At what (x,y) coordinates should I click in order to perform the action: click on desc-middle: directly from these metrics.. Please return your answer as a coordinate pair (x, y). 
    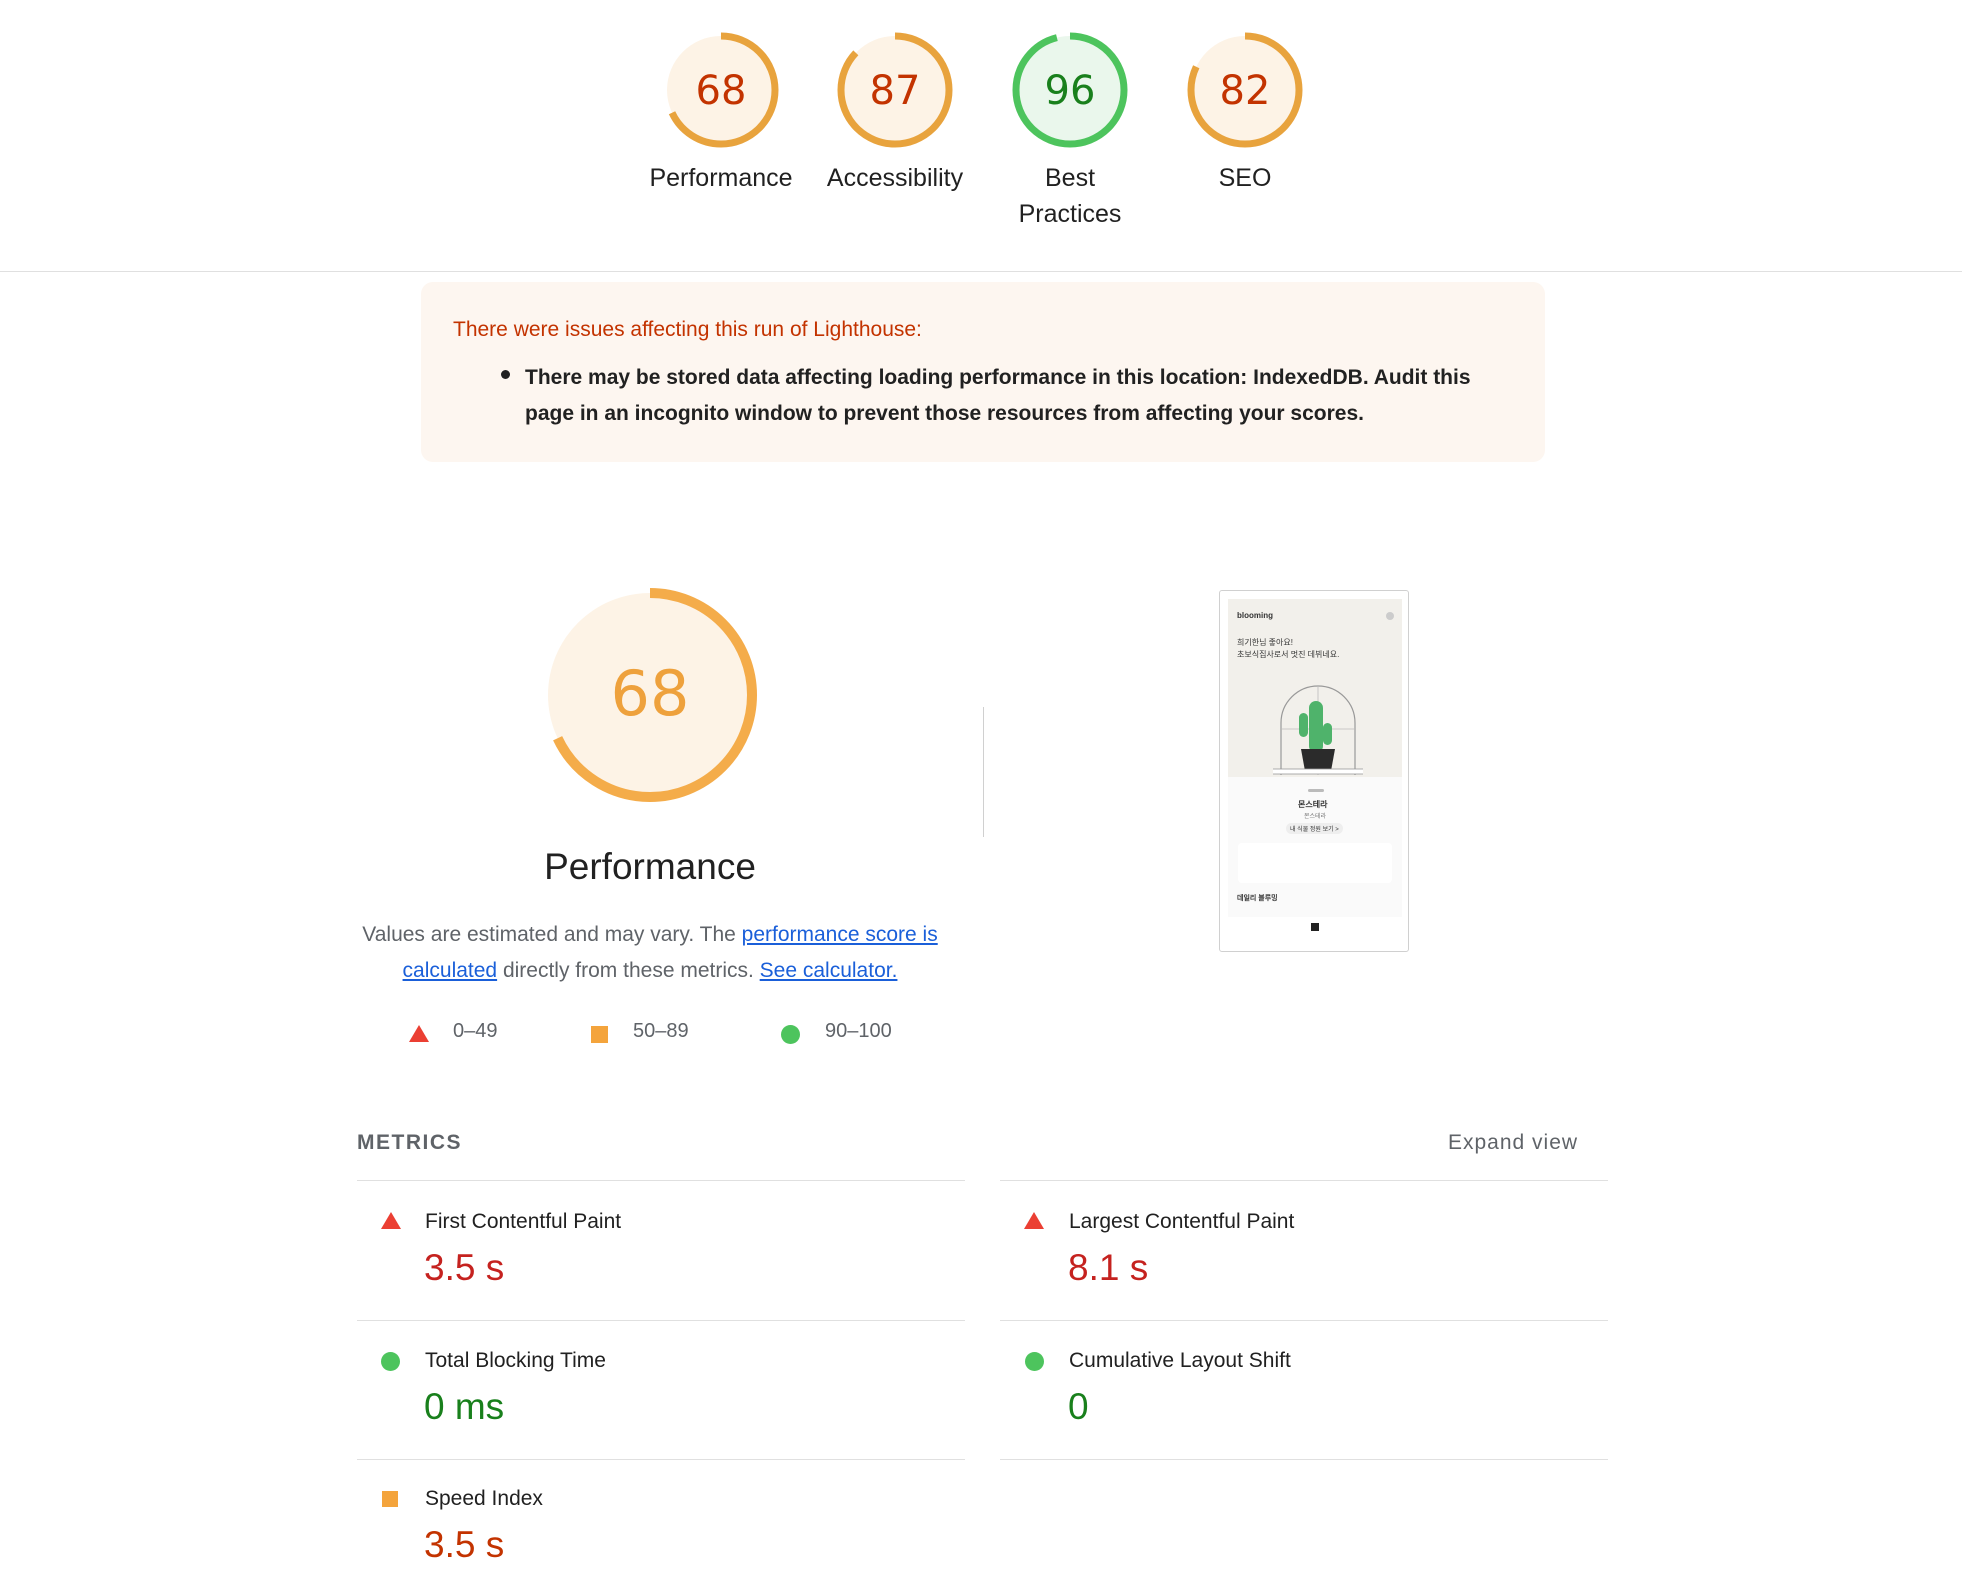
    Looking at the image, I should click on (628, 970).